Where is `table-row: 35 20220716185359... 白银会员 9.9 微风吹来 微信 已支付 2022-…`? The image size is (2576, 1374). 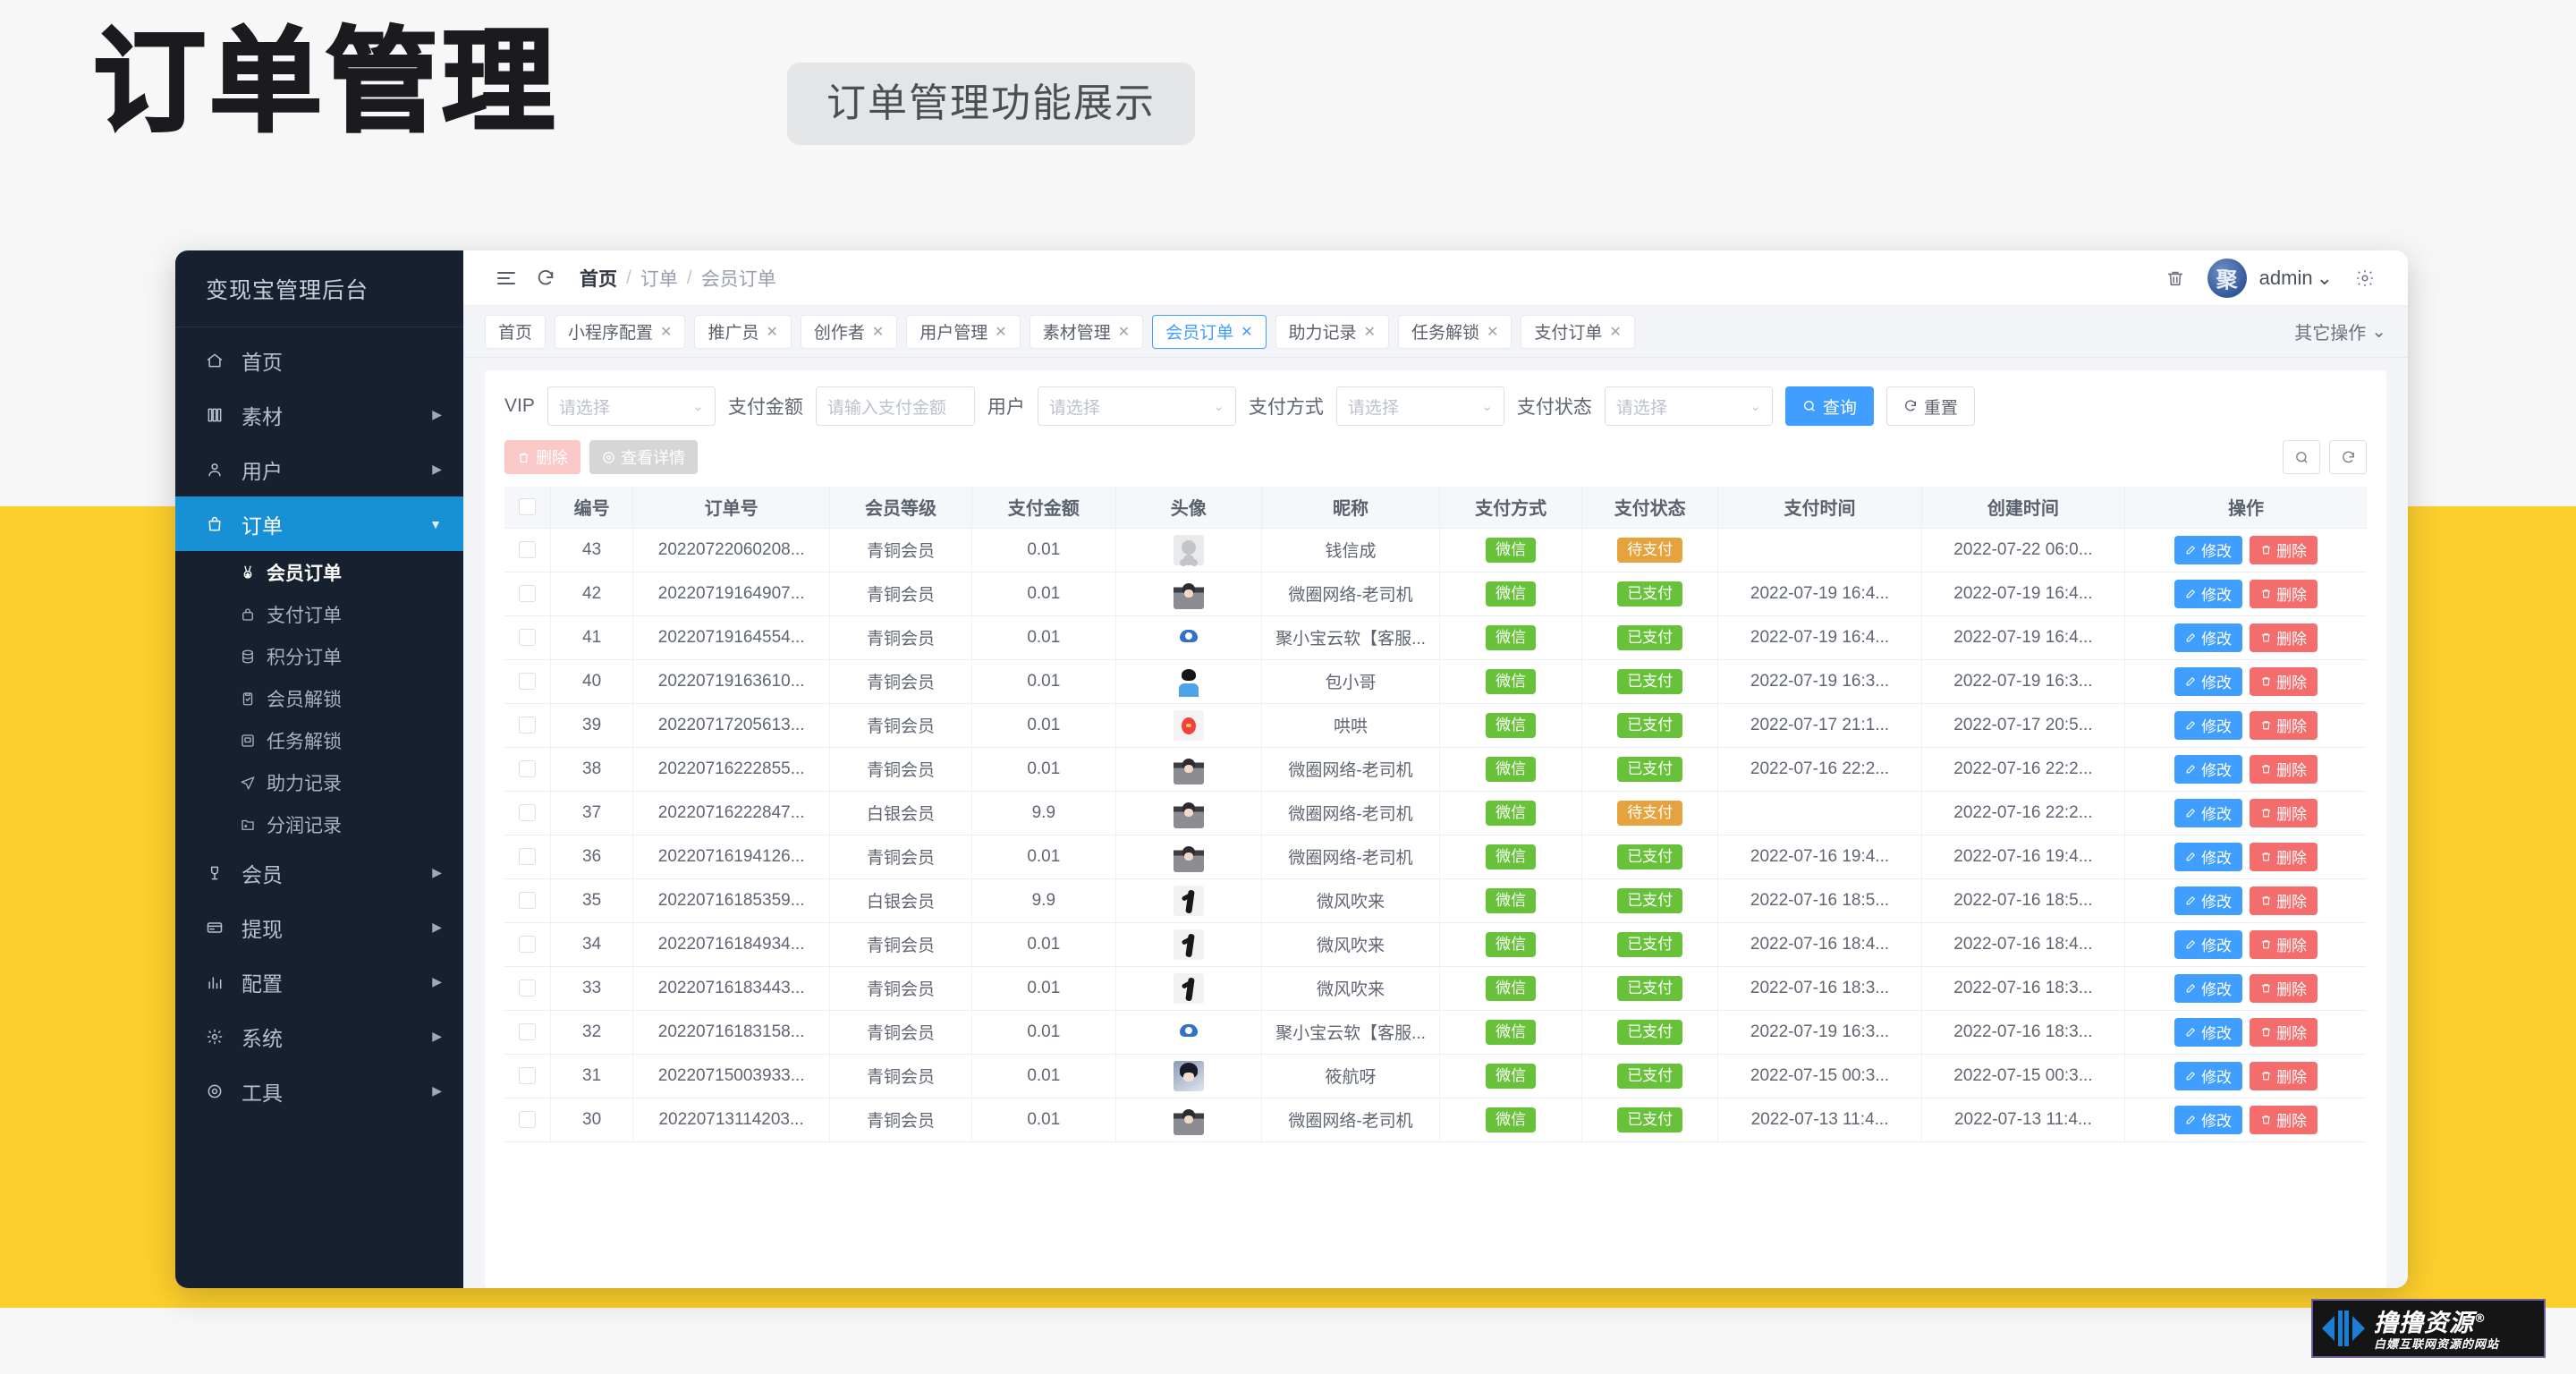
table-row: 35 20220716185359... 白银会员 9.9 微风吹来 微信 已支付 2022-… is located at coordinates (1435, 900).